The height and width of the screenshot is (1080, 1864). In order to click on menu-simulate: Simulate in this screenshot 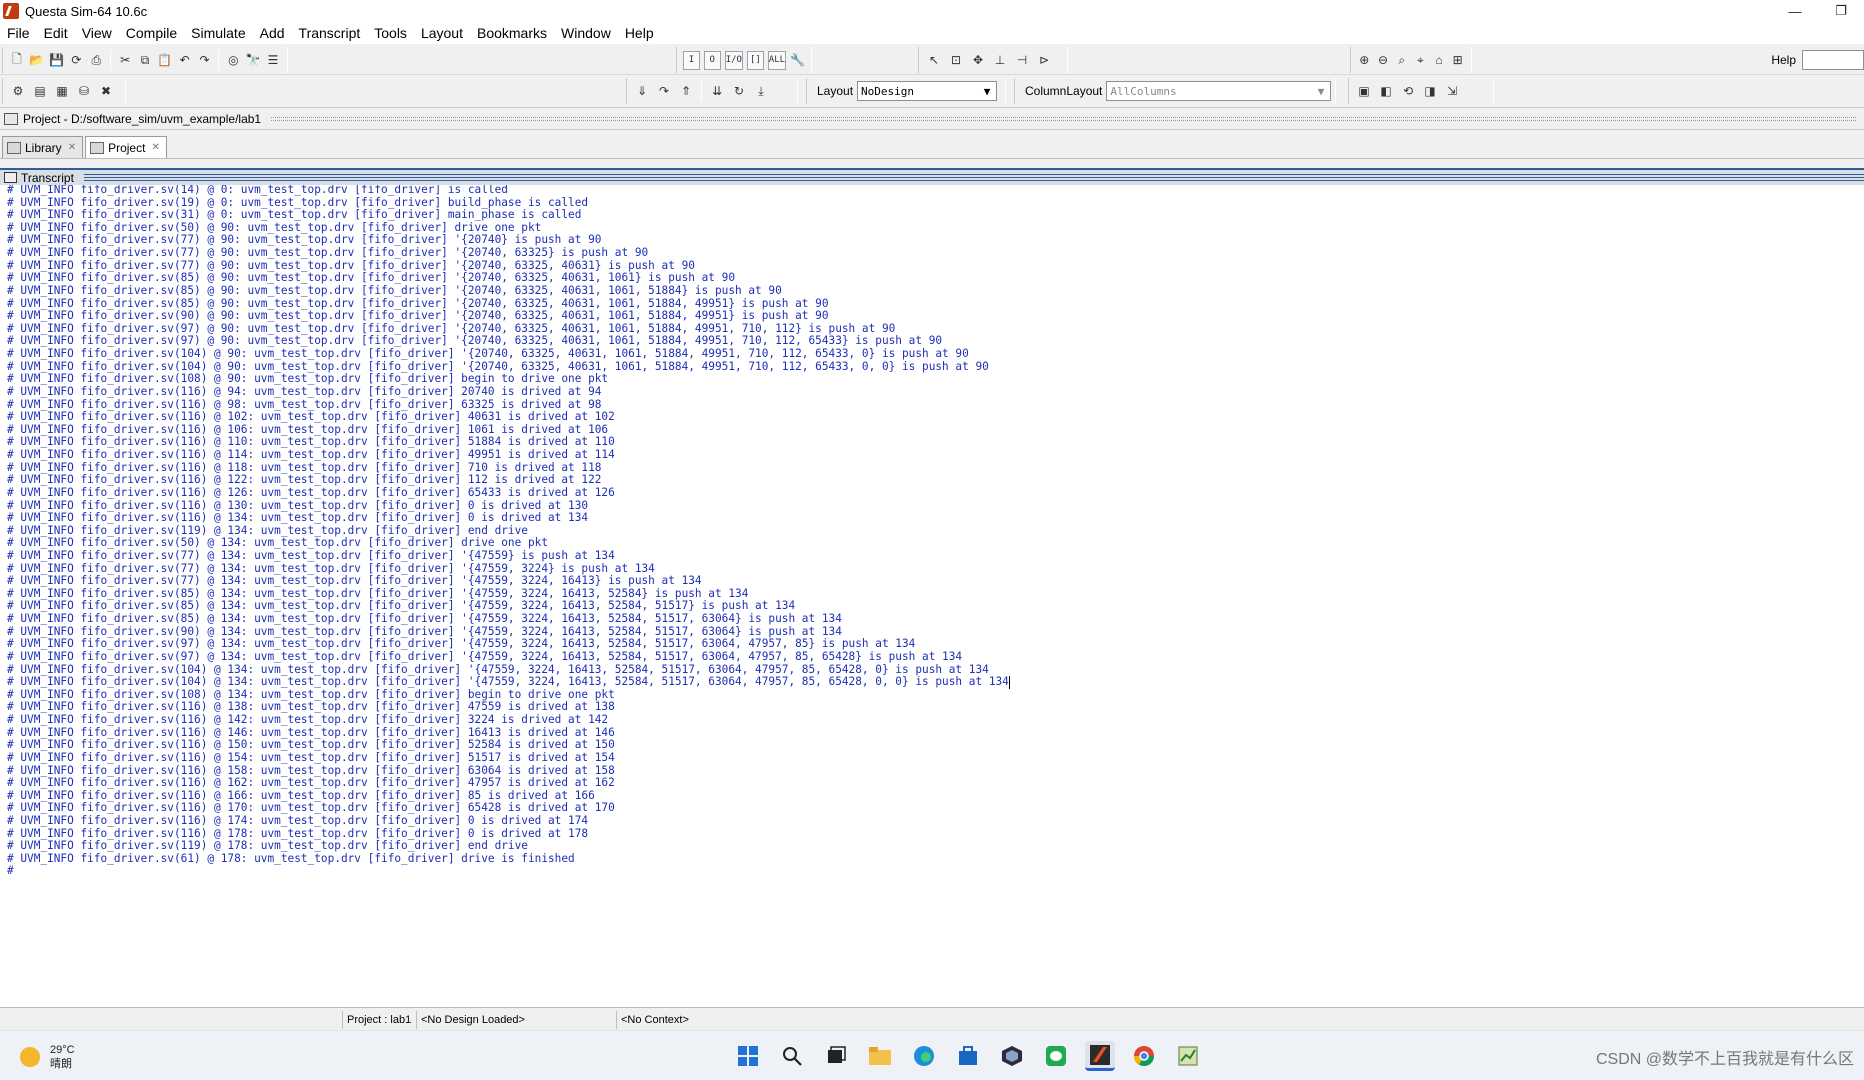, I will do `click(218, 33)`.